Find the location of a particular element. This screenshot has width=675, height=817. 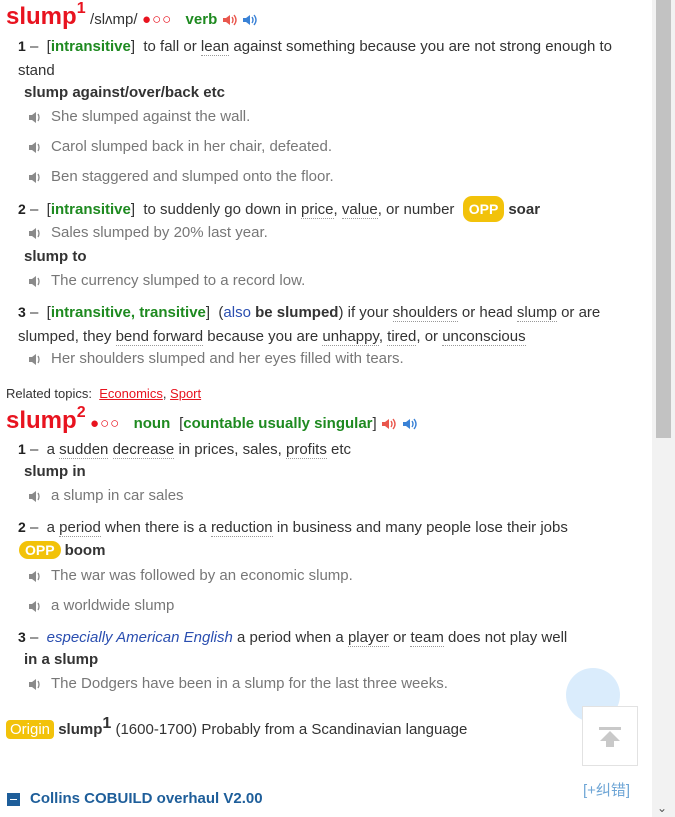

origin-badge: Origin is located at coordinates (30, 729).